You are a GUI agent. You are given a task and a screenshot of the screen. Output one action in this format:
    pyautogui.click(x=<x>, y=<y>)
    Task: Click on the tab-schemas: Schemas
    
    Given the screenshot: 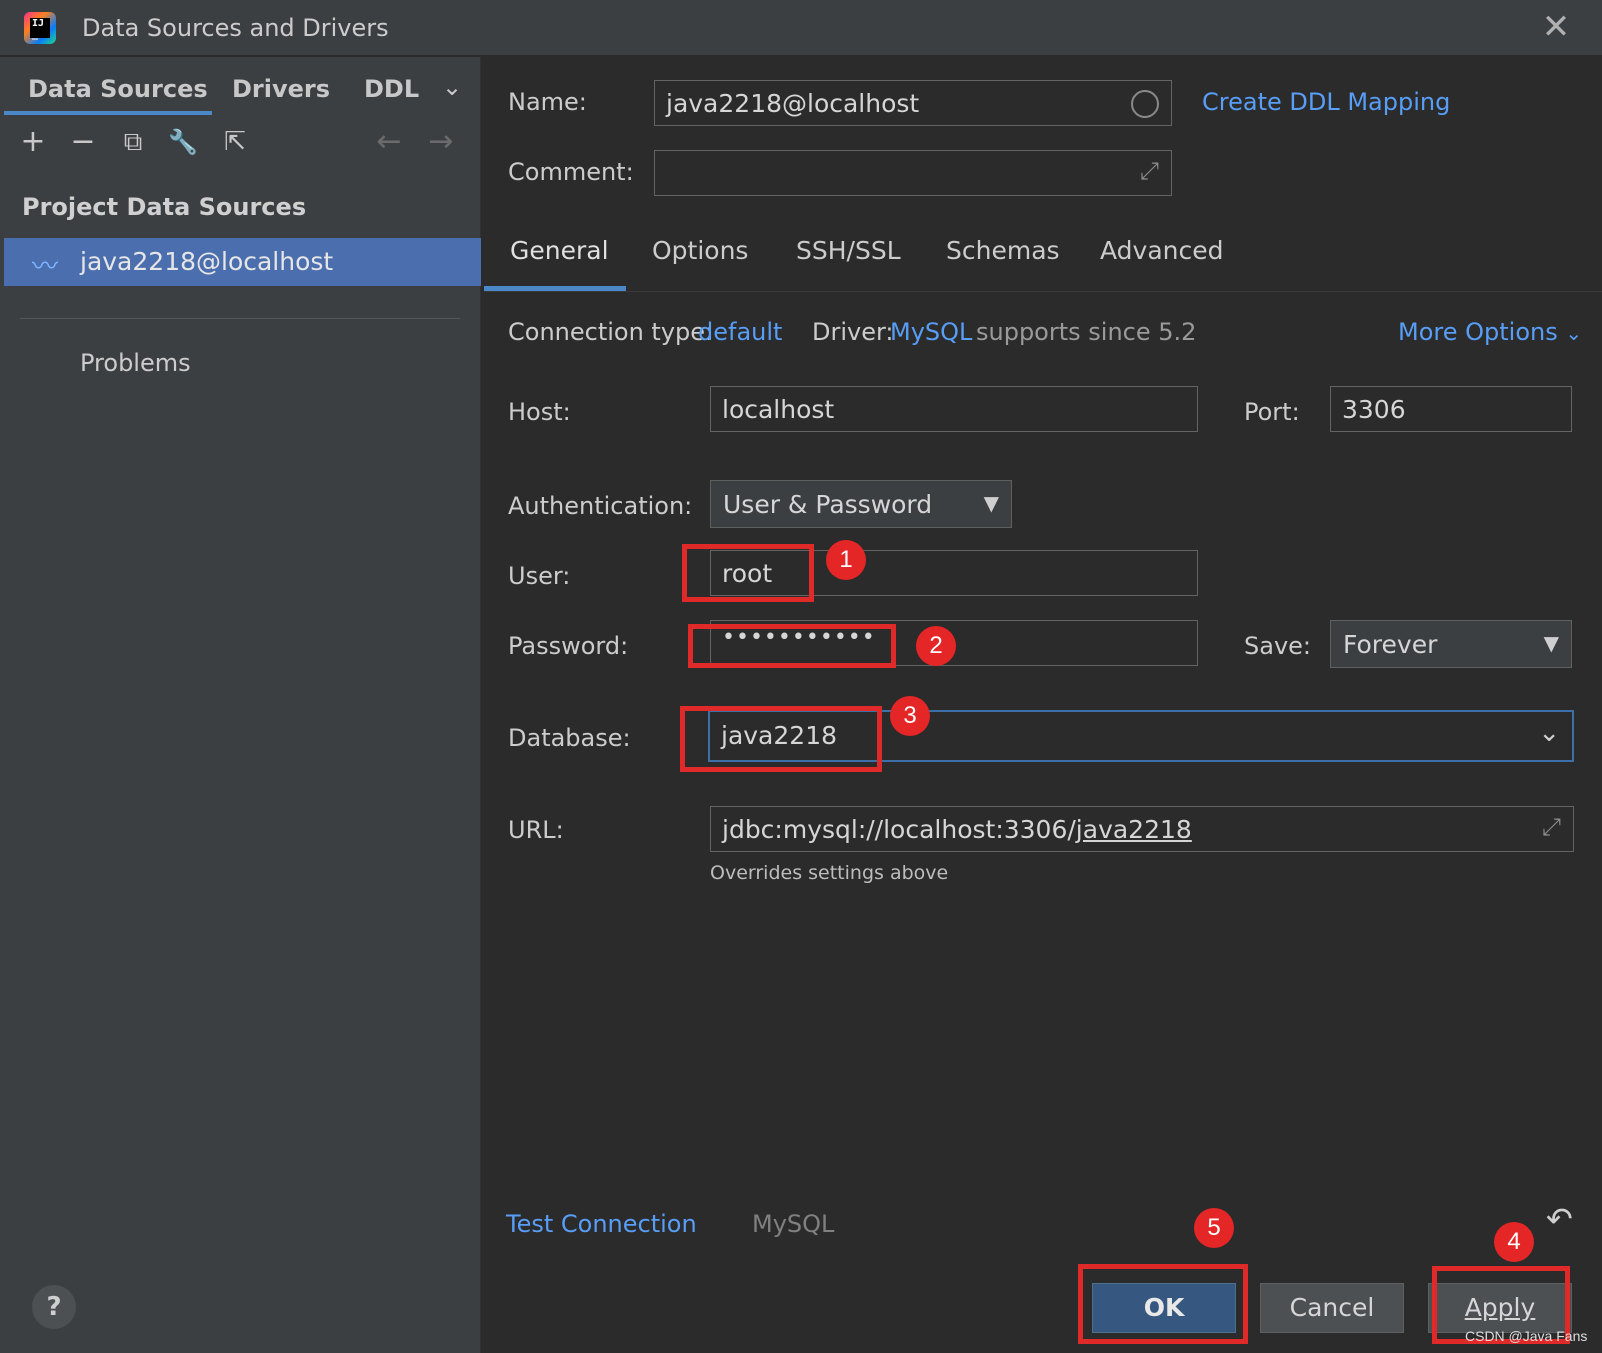 What is the action you would take?
    pyautogui.click(x=1003, y=250)
    